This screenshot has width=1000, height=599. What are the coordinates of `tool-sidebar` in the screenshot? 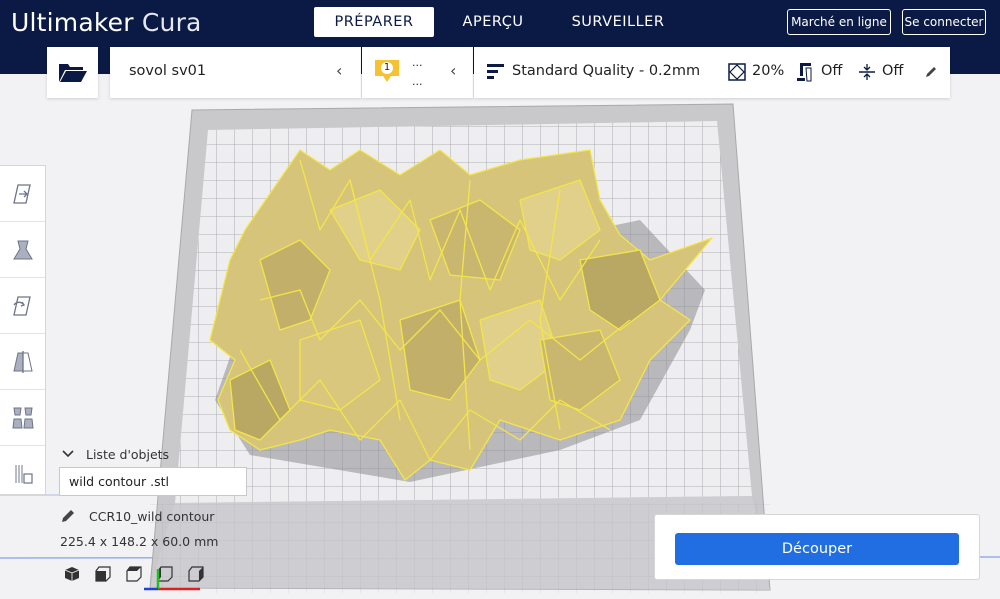 It's located at (23, 330).